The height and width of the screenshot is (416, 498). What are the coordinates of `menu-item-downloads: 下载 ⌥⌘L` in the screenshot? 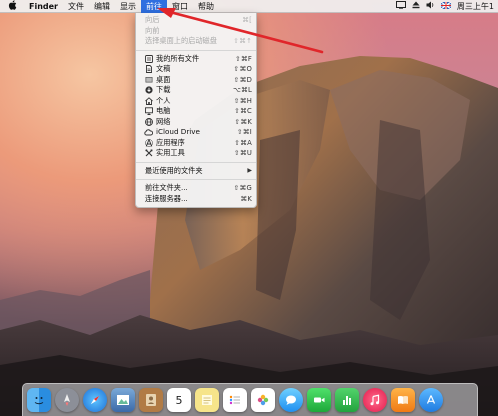 It's located at (196, 90).